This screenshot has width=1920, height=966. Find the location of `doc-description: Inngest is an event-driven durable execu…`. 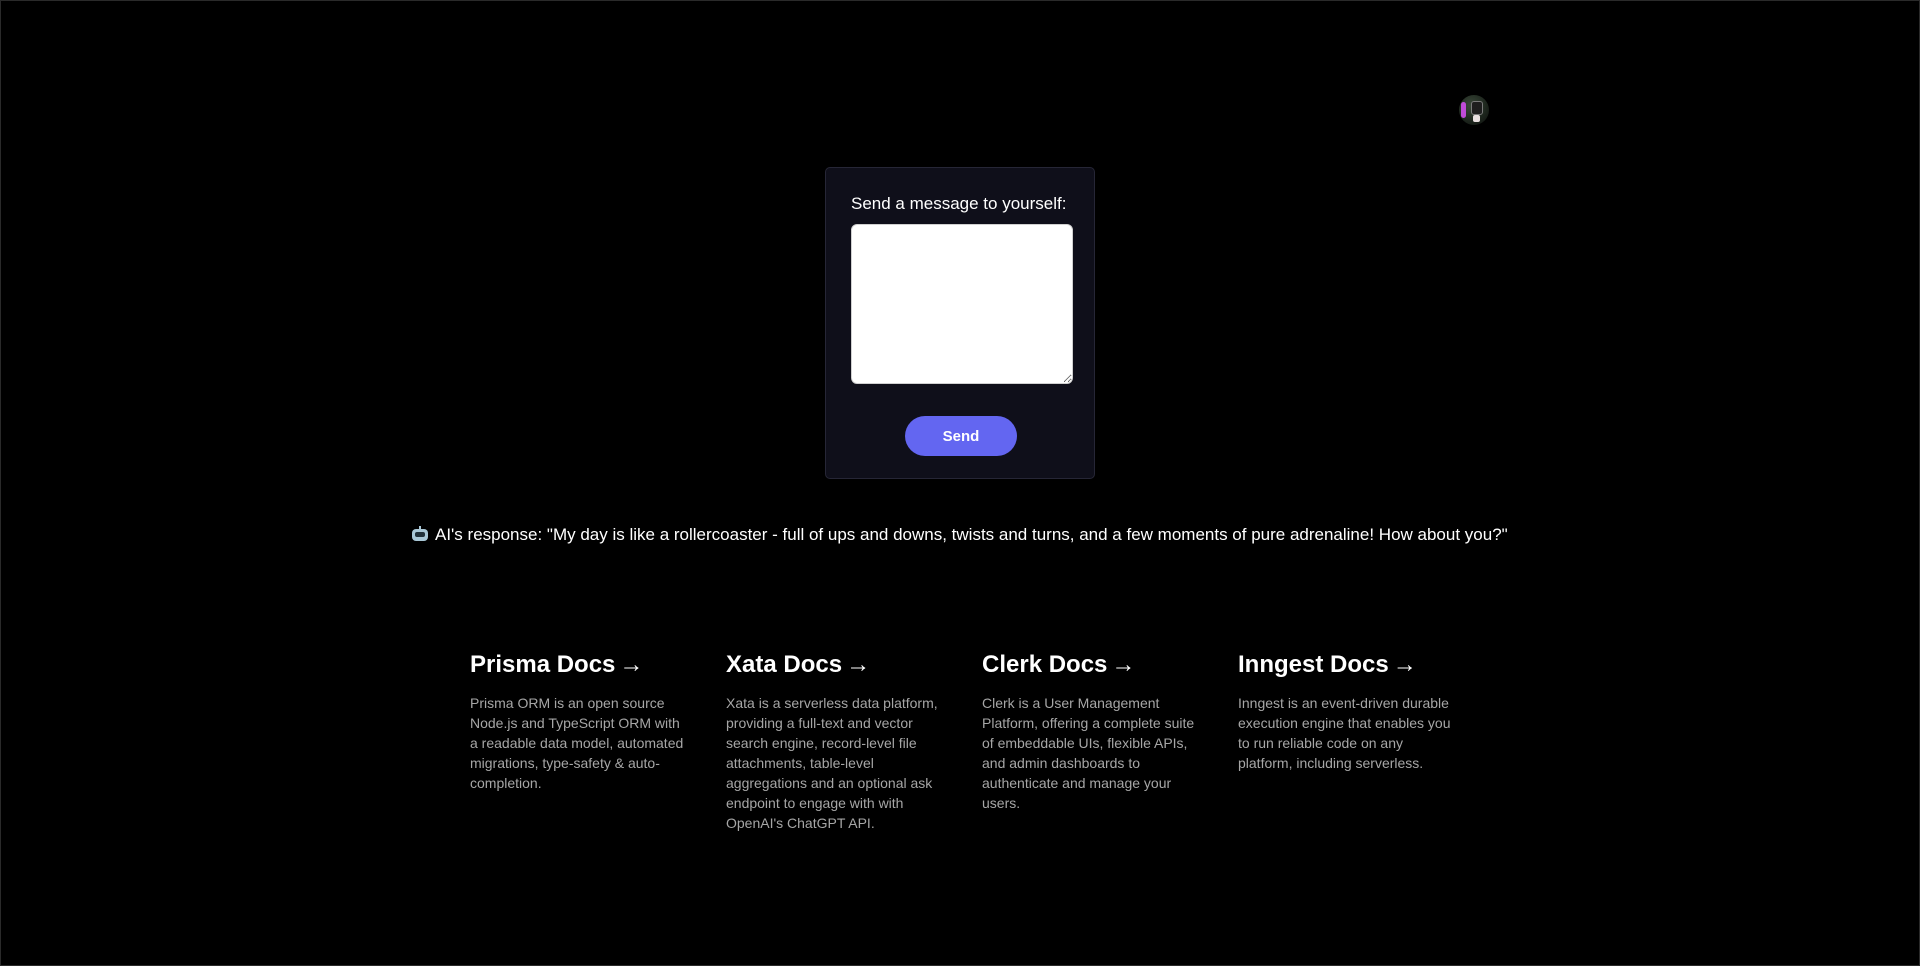

doc-description: Inngest is an event-driven durable execu… is located at coordinates (1344, 733).